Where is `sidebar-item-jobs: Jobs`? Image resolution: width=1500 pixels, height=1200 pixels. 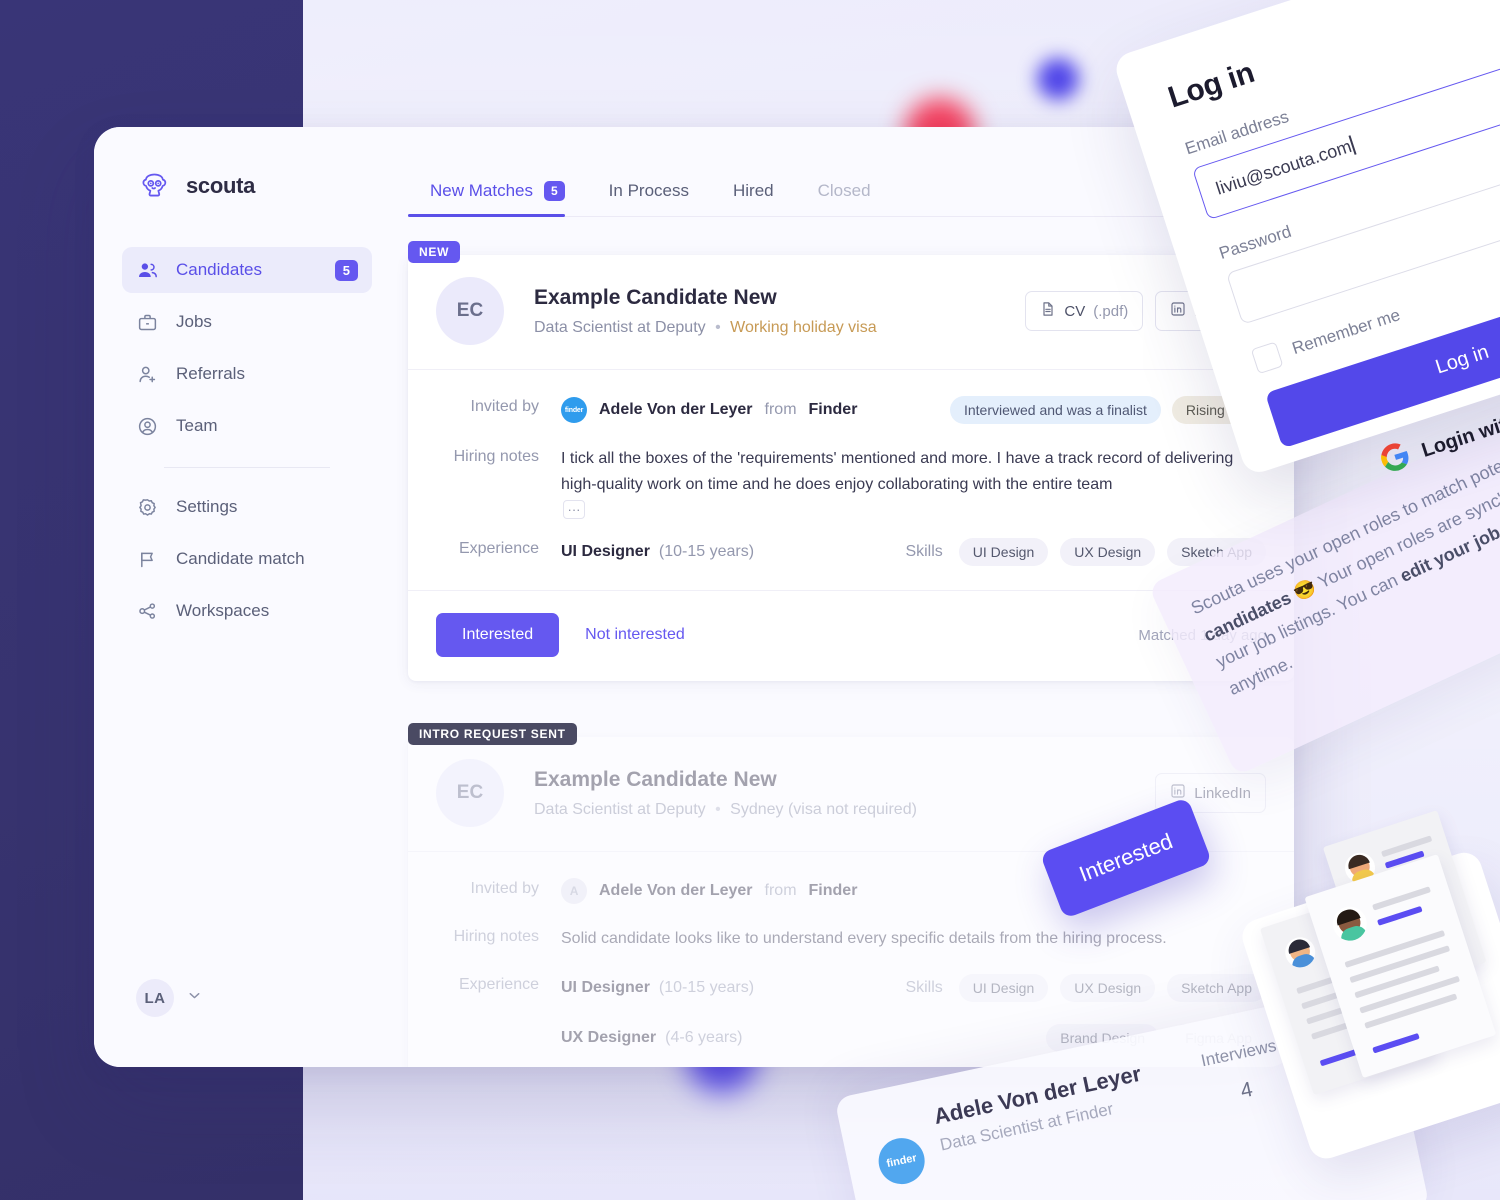
sidebar-item-jobs: Jobs is located at coordinates (247, 322).